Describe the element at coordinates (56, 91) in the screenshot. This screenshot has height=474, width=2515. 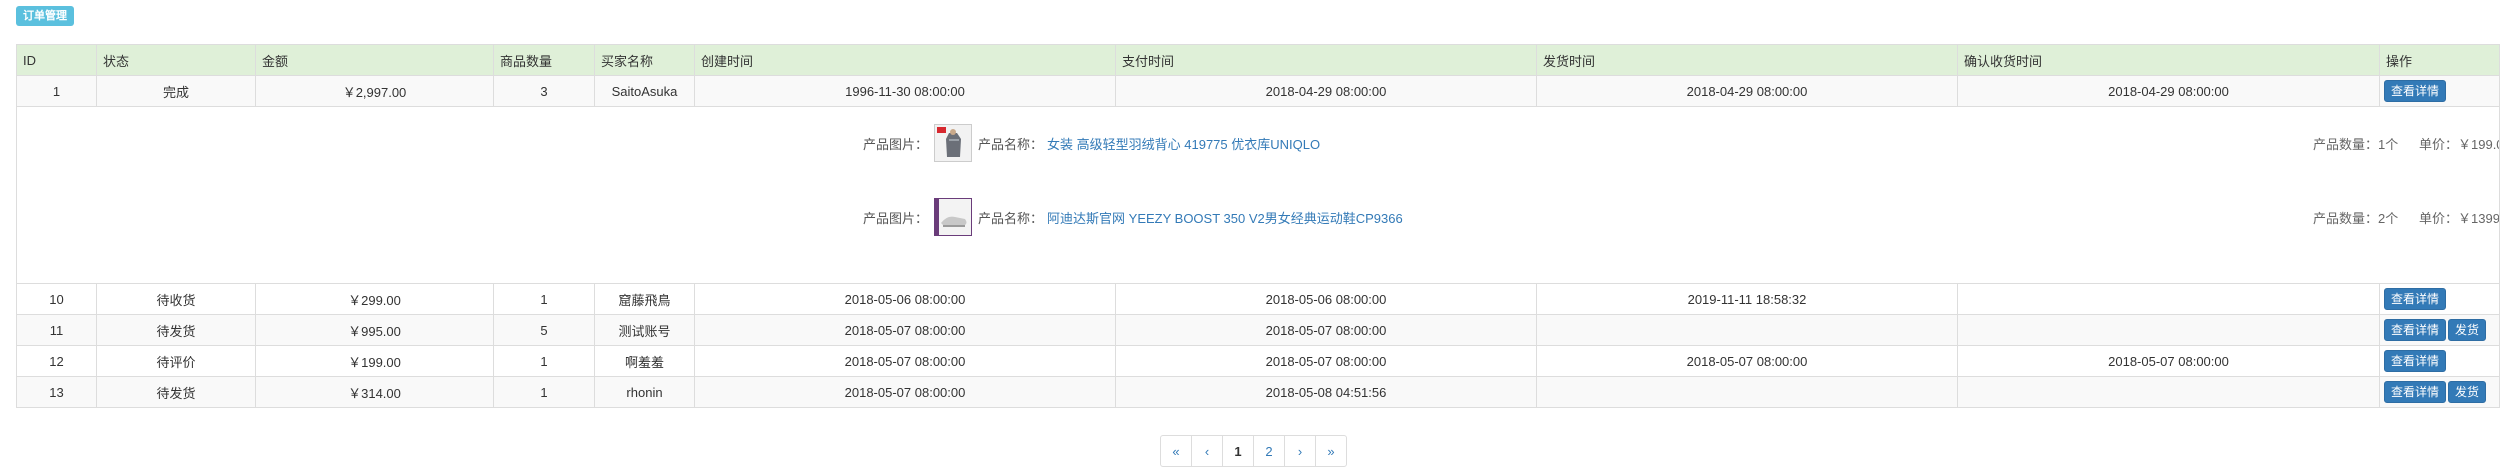
I see `cell-id: 1` at that location.